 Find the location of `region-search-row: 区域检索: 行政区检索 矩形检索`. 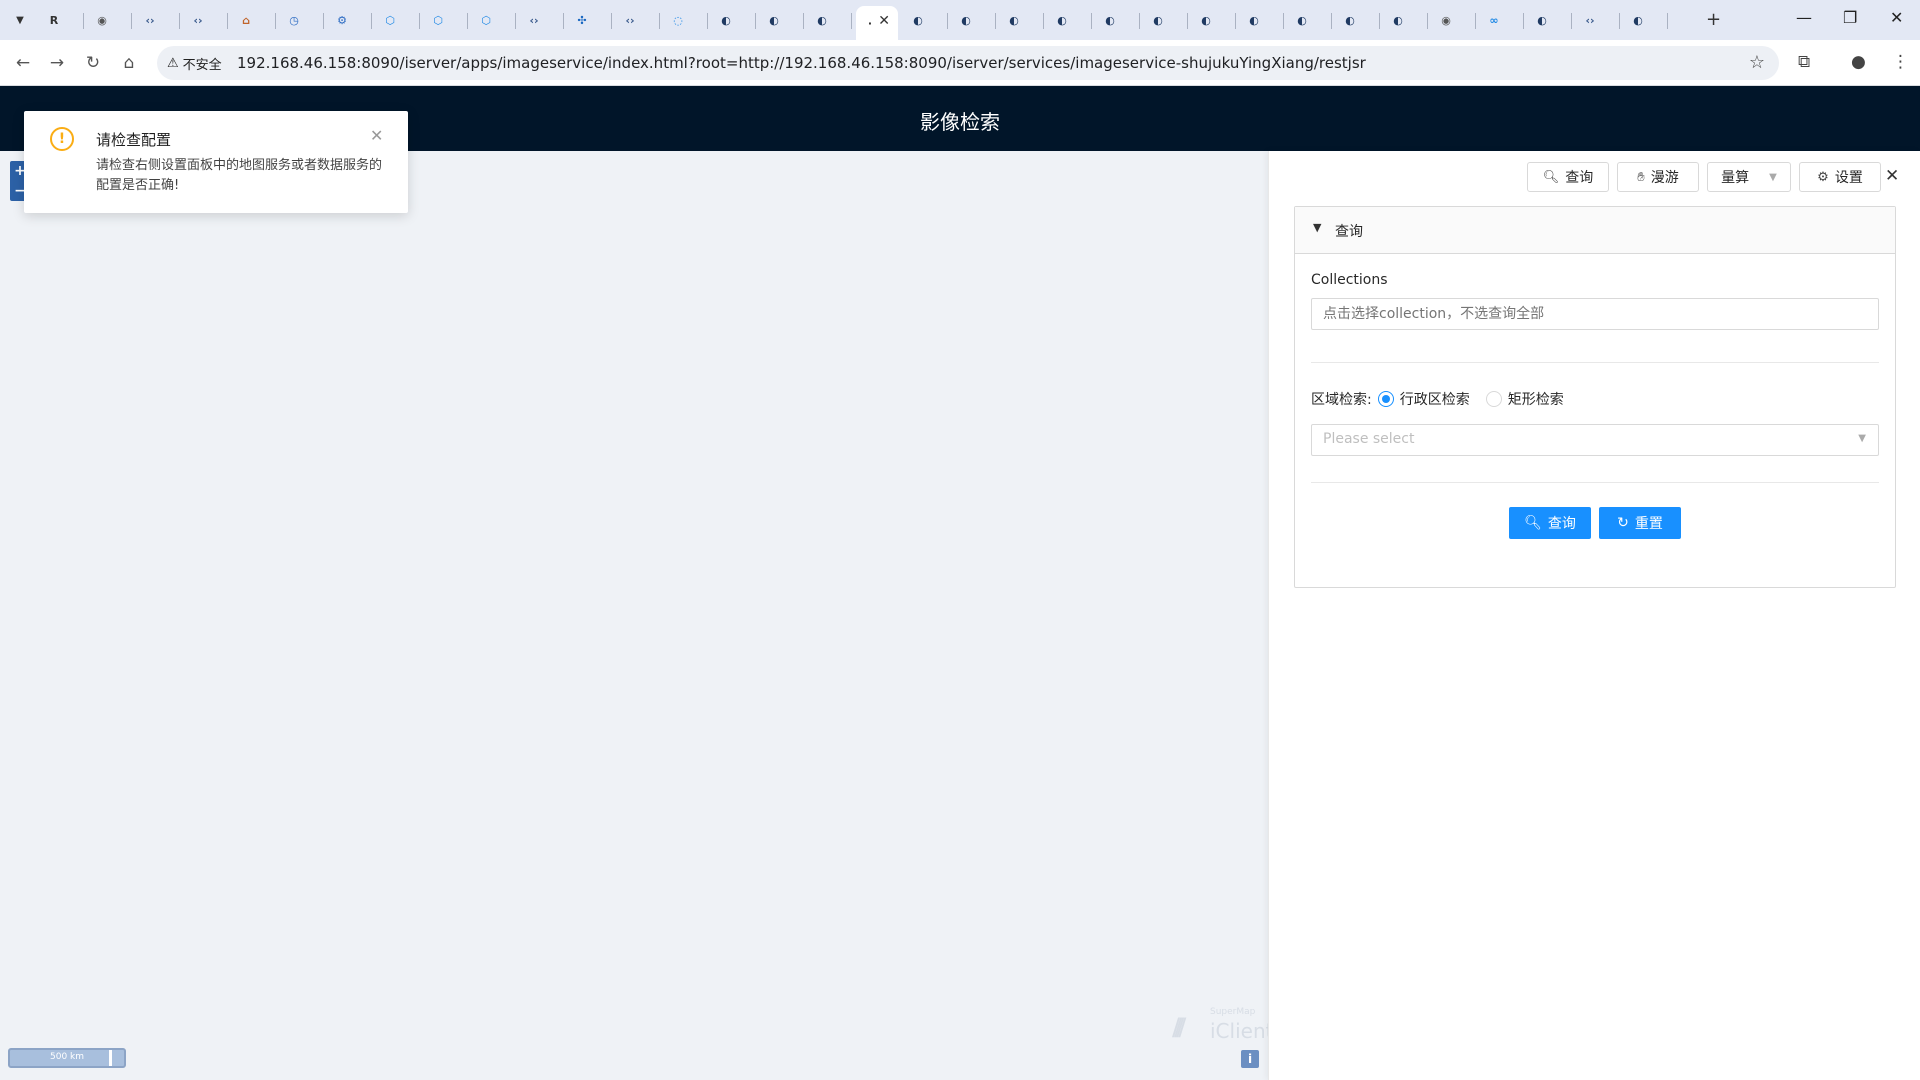

region-search-row: 区域检索: 行政区检索 矩形检索 is located at coordinates (1445, 399).